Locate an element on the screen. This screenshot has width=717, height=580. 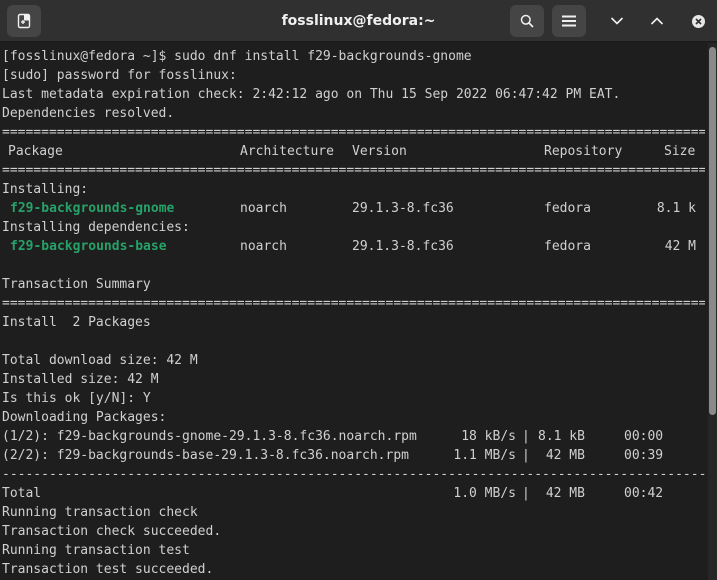
header-package: Package is located at coordinates (35, 151).